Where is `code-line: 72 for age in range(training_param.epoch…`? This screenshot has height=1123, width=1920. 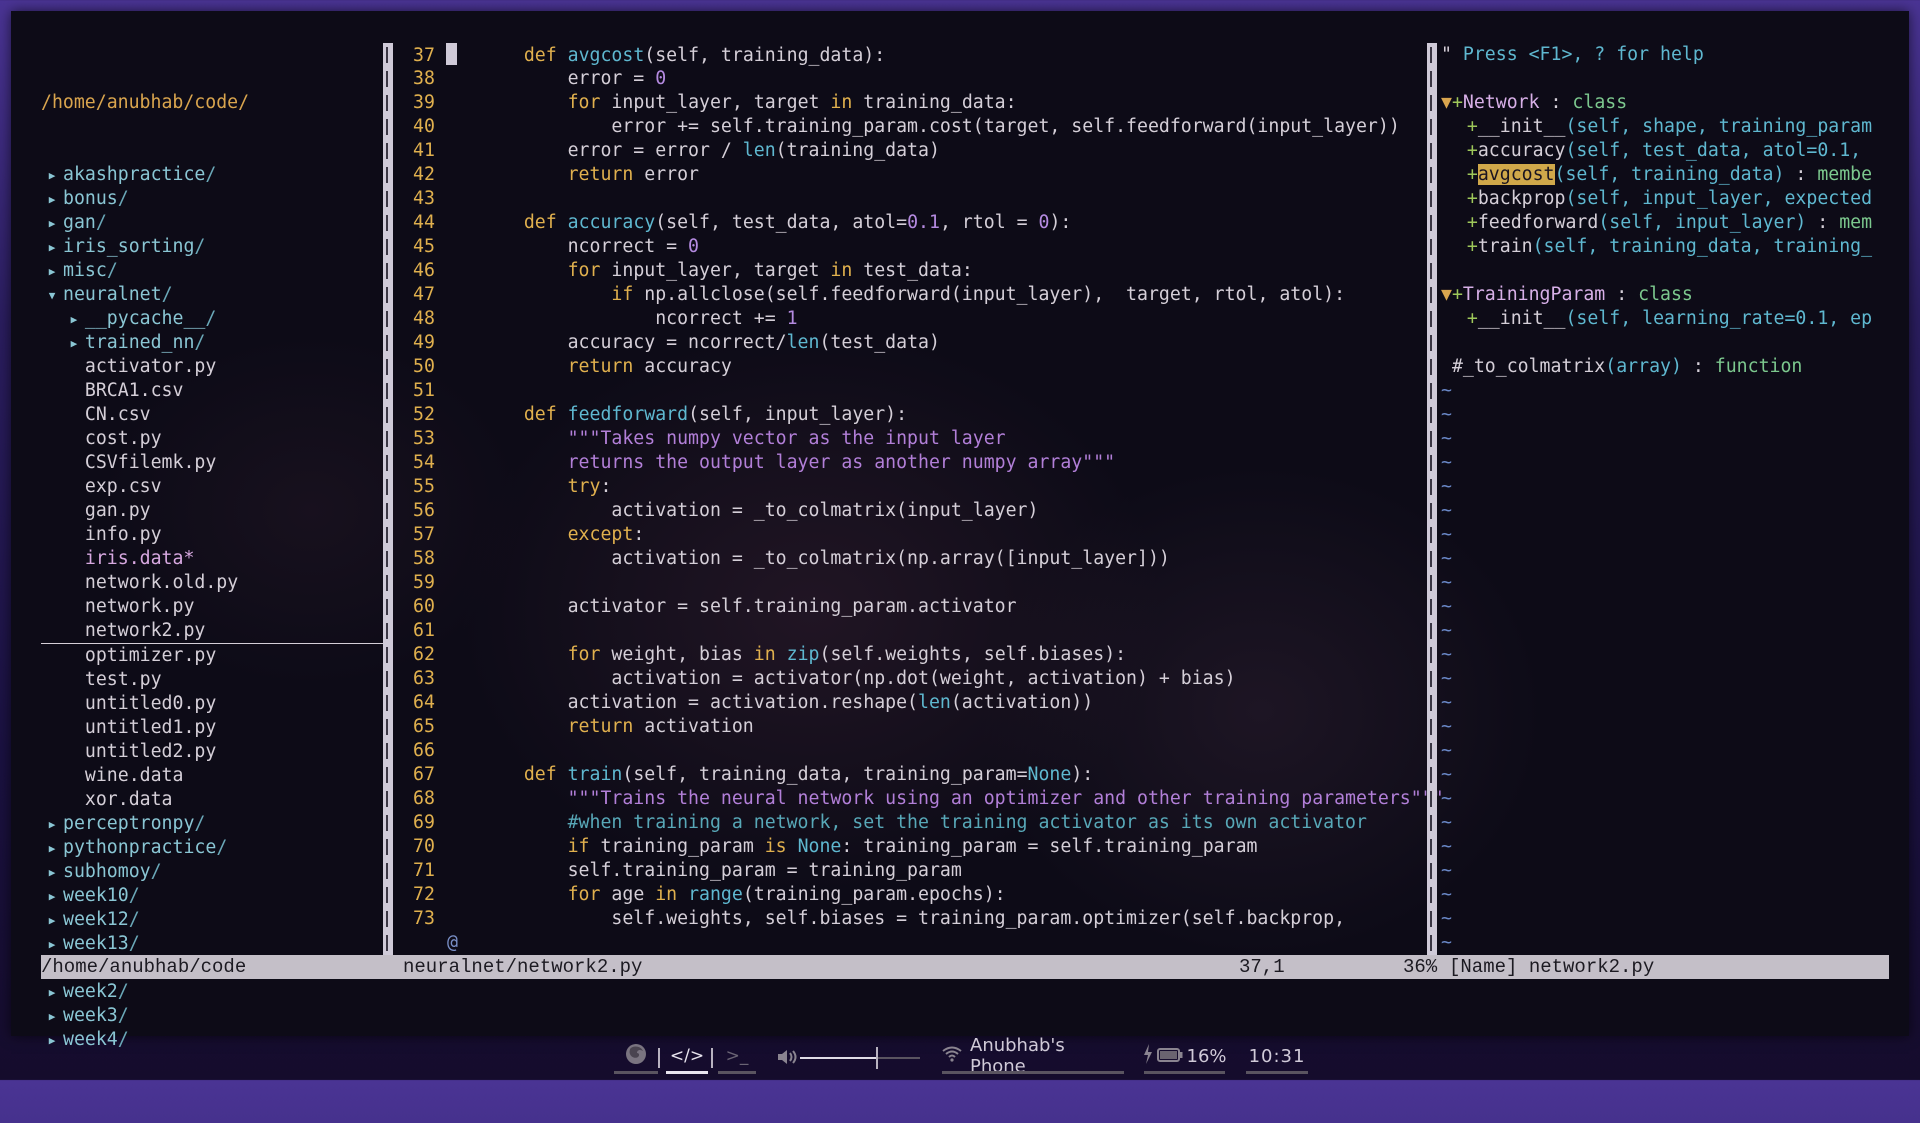
code-line: 72 for age in range(training_param.epoch… is located at coordinates (916, 895).